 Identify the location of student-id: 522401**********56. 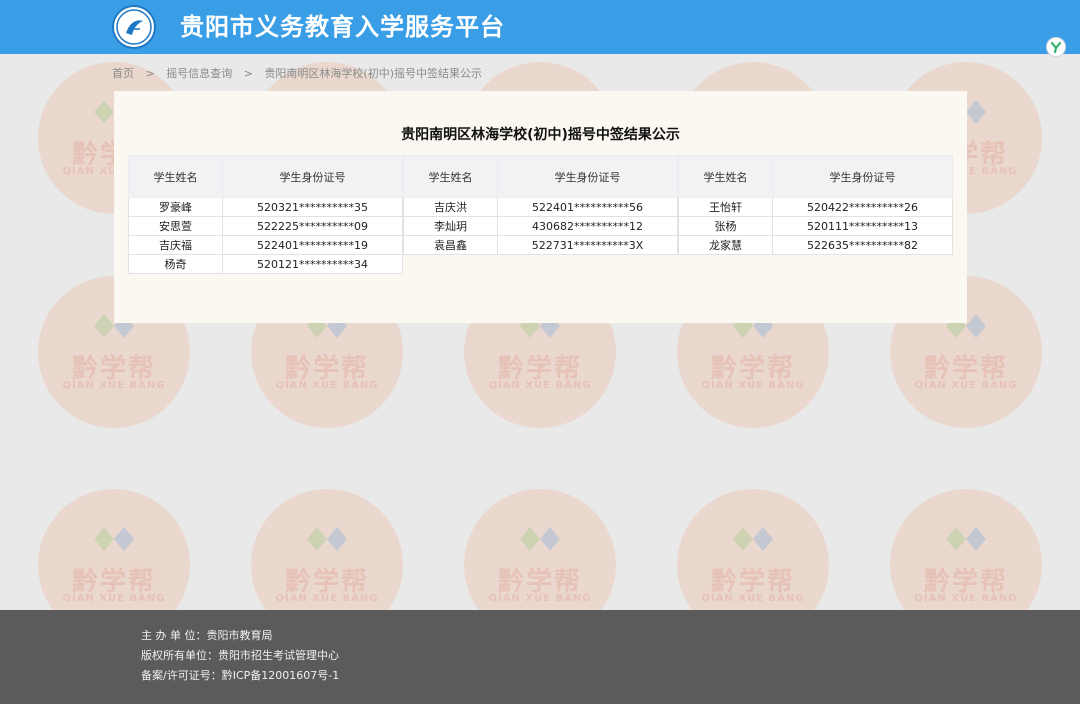
(587, 207).